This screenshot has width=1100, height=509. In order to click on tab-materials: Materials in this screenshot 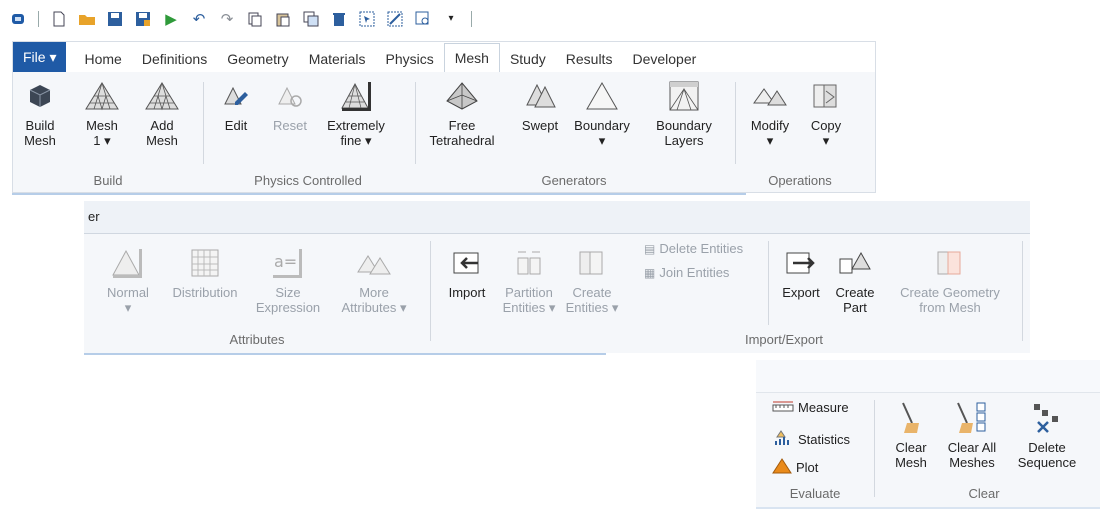, I will do `click(337, 59)`.